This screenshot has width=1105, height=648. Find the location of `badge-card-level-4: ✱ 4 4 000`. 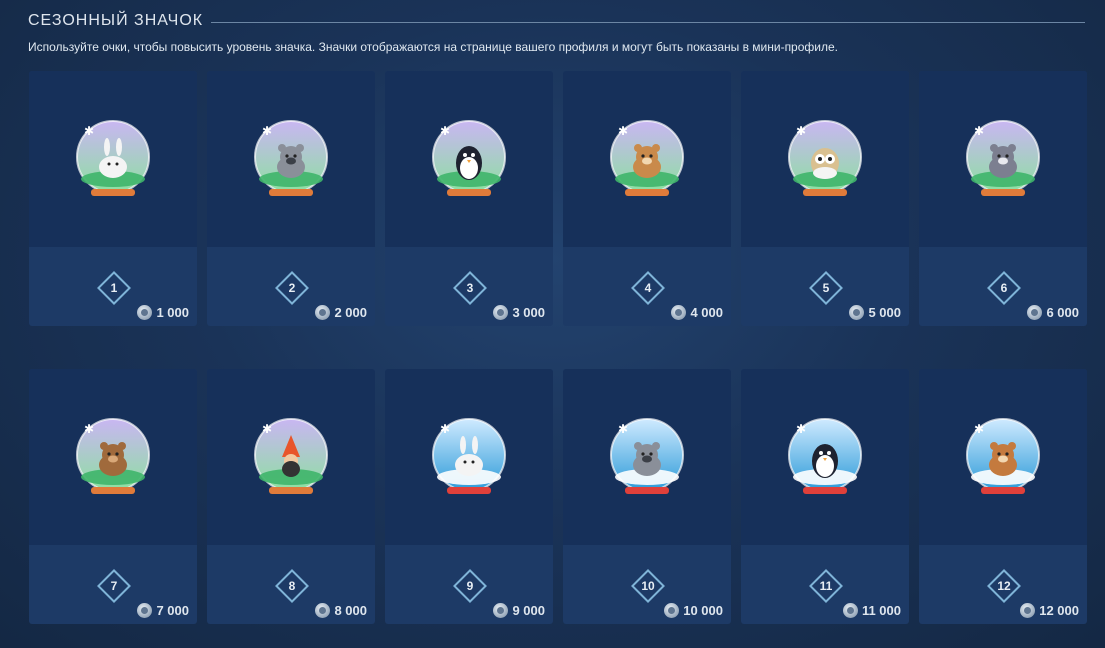

badge-card-level-4: ✱ 4 4 000 is located at coordinates (647, 198).